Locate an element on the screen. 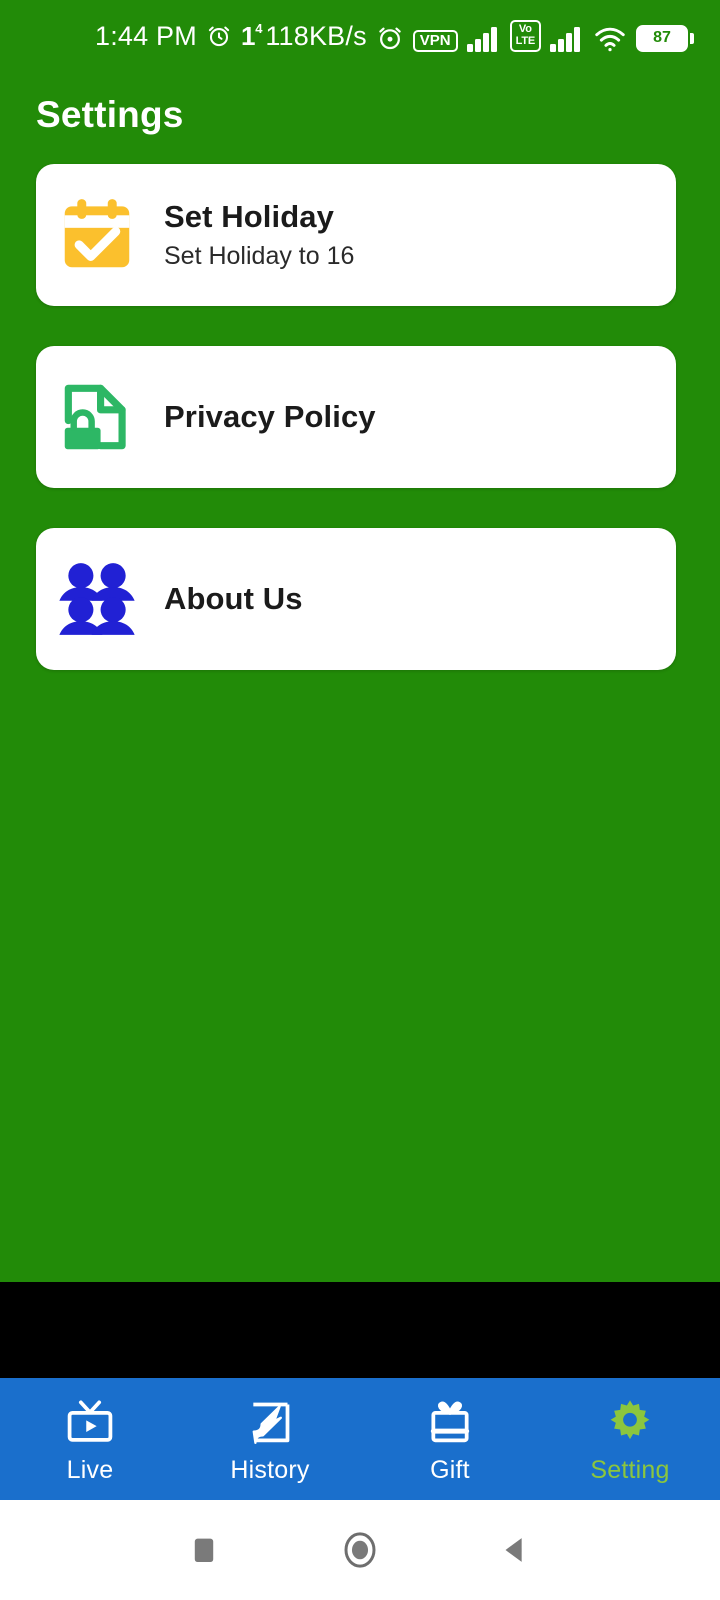 This screenshot has width=720, height=1600. nav-item-history: History is located at coordinates (270, 1439).